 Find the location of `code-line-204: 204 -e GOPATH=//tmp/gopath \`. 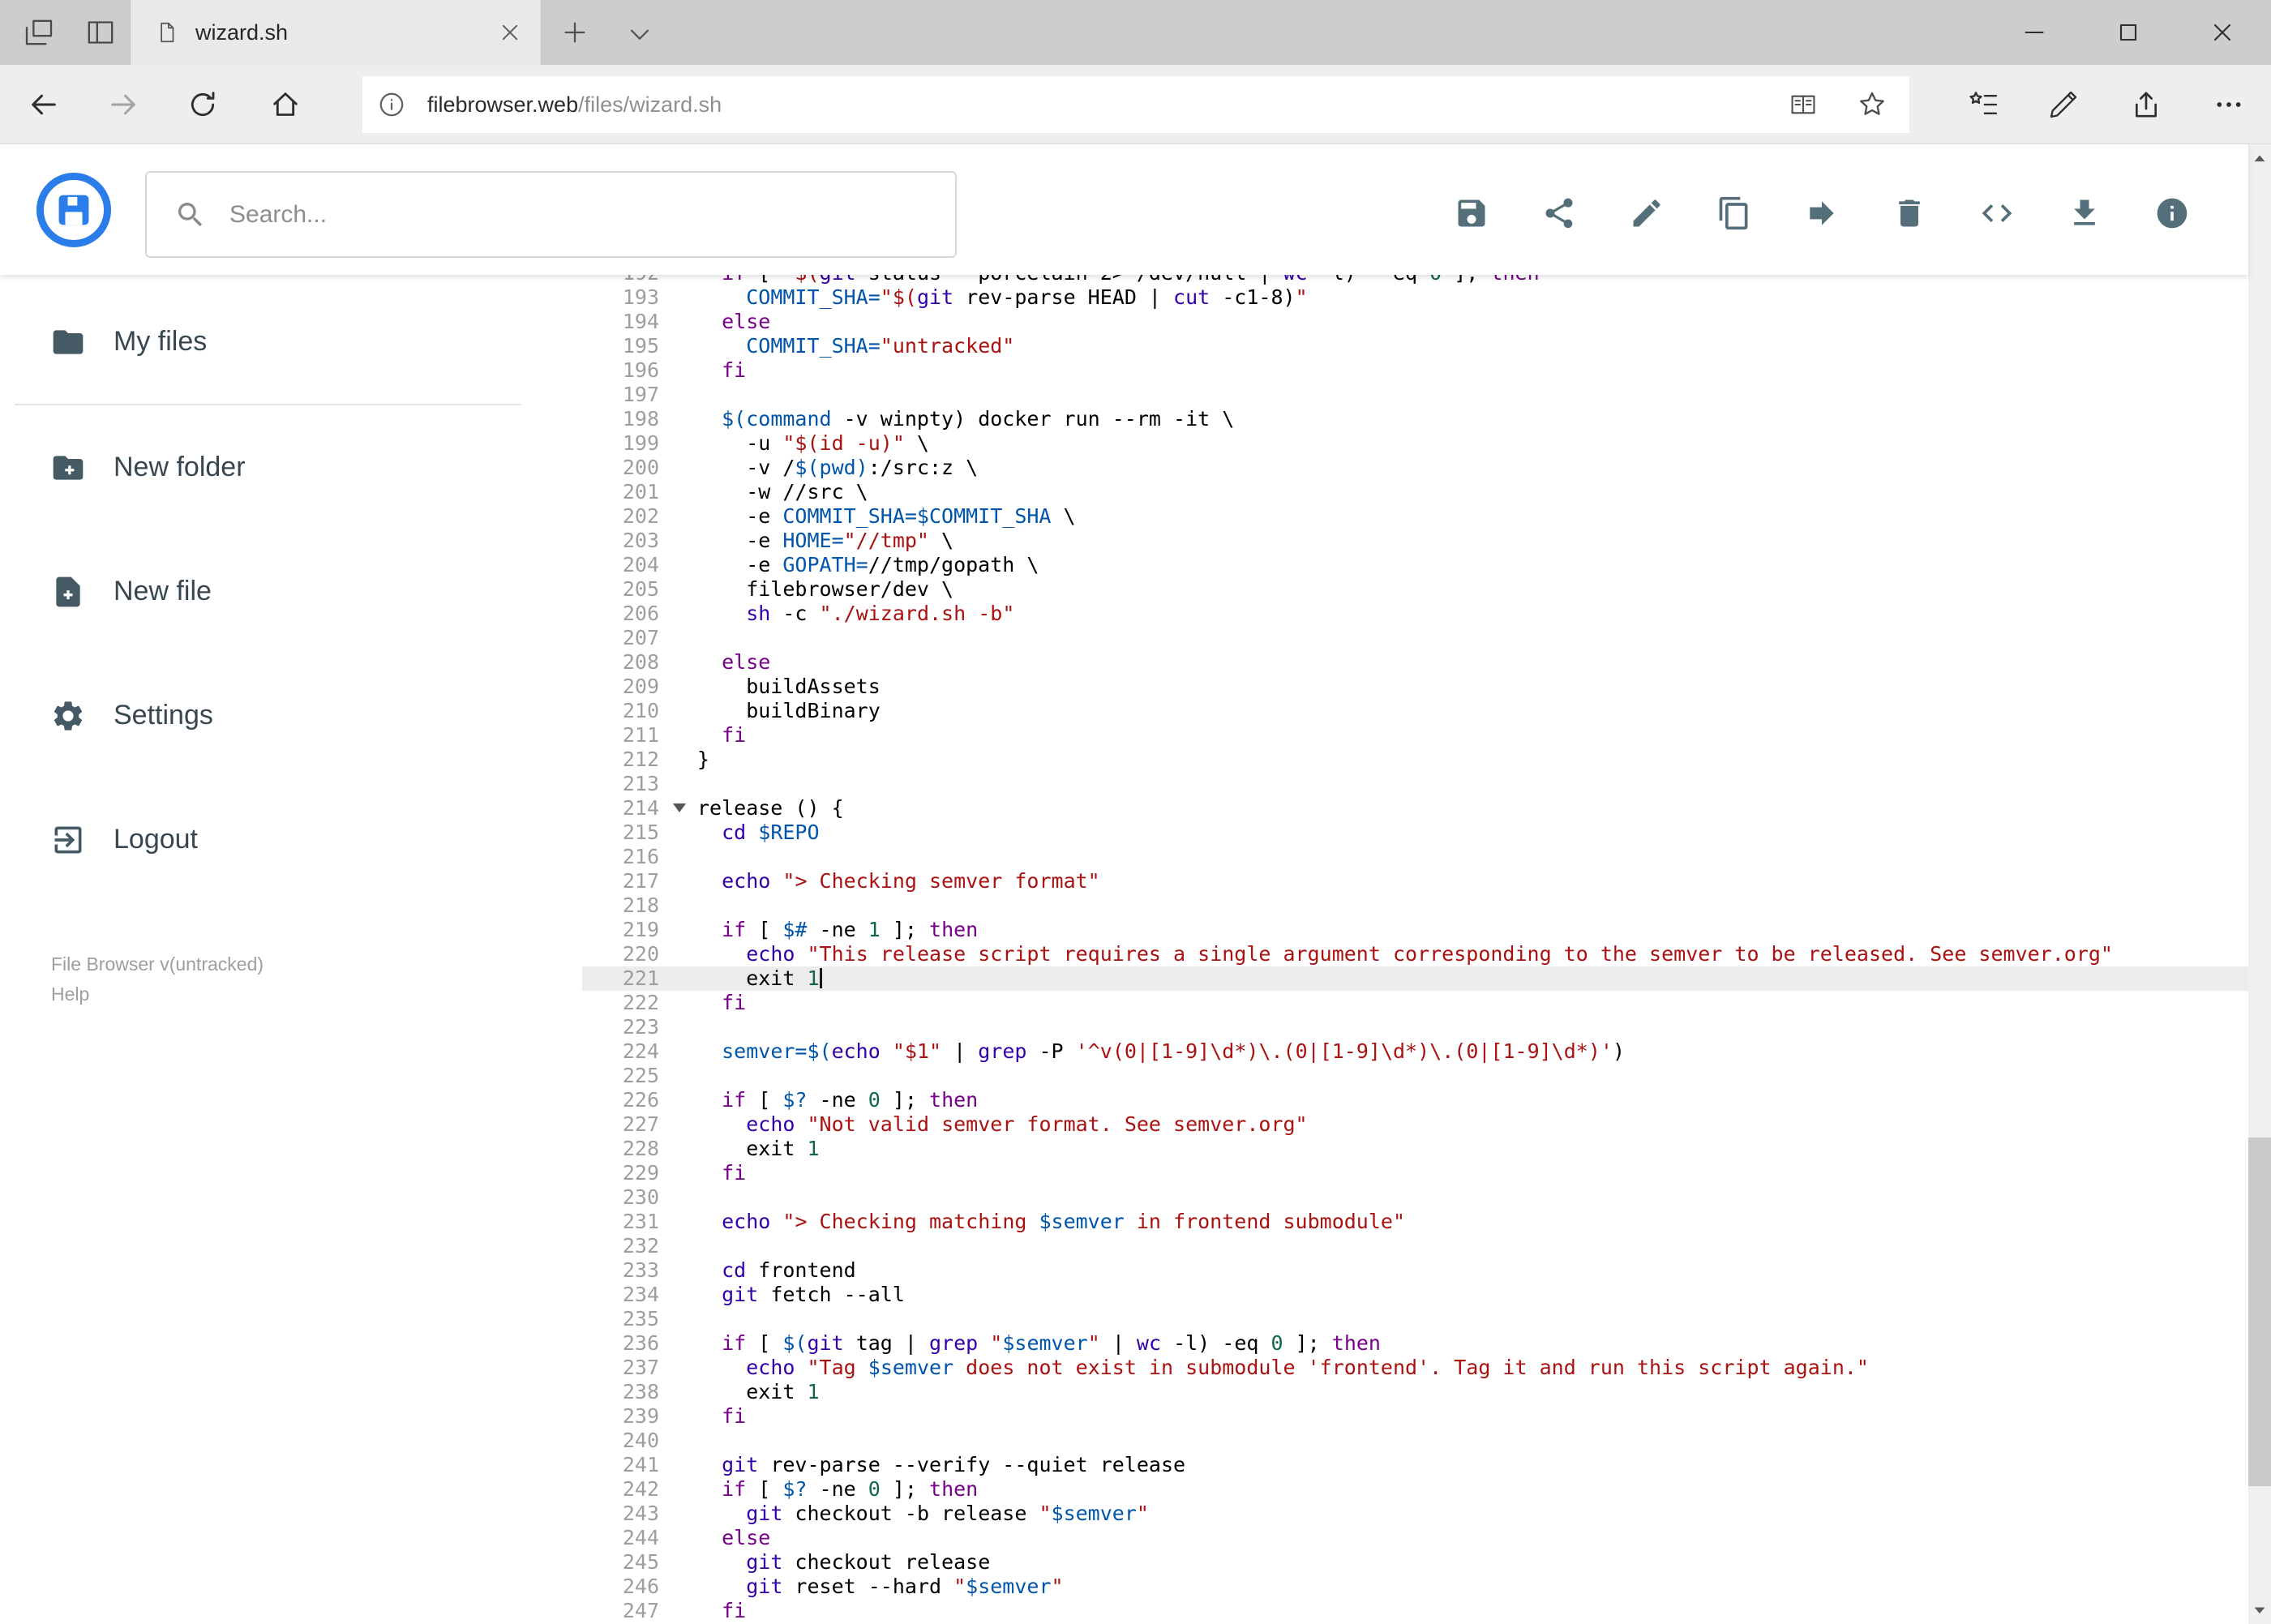

code-line-204: 204 -e GOPATH=//tmp/gopath \ is located at coordinates (1415, 565).